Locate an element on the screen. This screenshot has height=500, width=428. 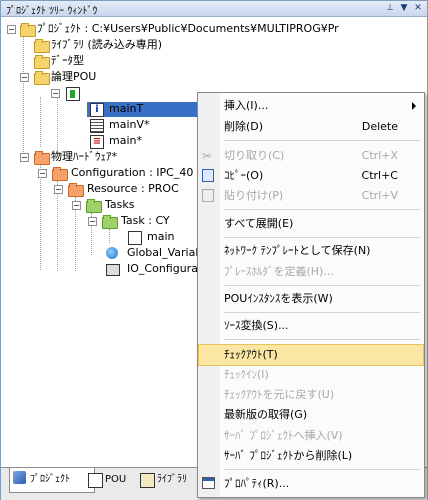
globe-icon is located at coordinates (112, 253).